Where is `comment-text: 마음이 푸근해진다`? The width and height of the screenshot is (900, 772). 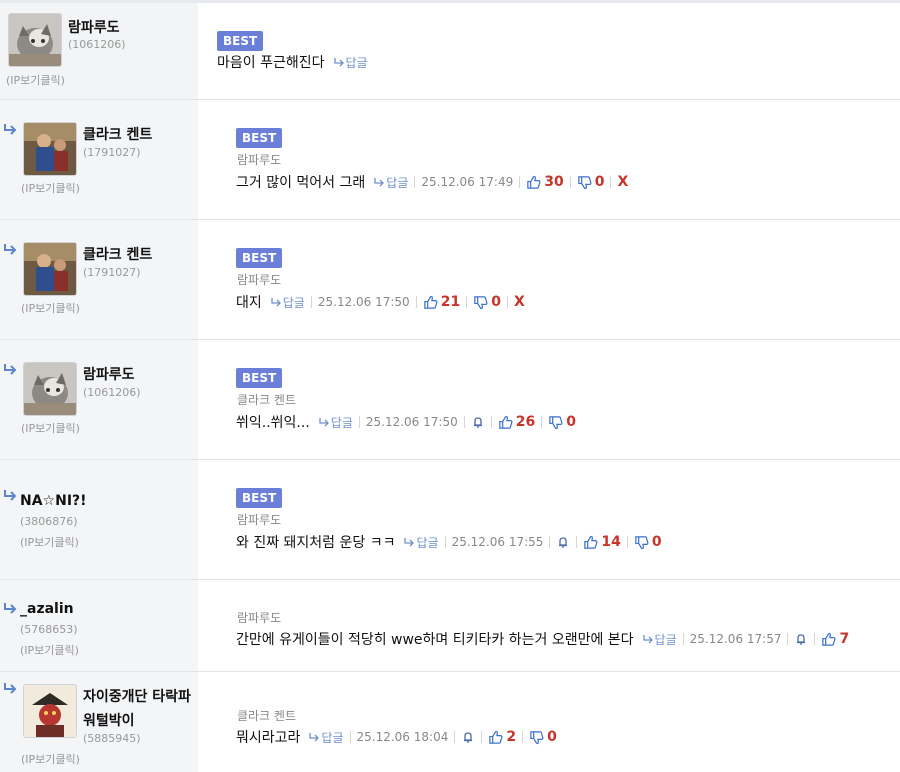
comment-text: 마음이 푸근해진다 is located at coordinates (271, 63).